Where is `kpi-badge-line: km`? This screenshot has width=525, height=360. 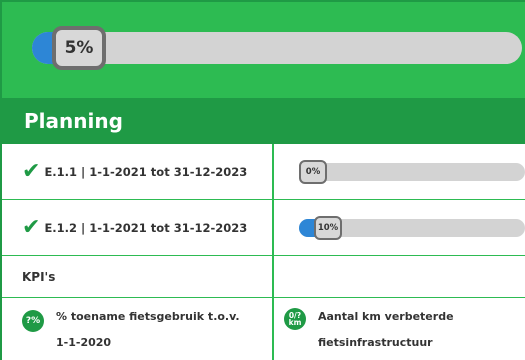 kpi-badge-line: km is located at coordinates (295, 322).